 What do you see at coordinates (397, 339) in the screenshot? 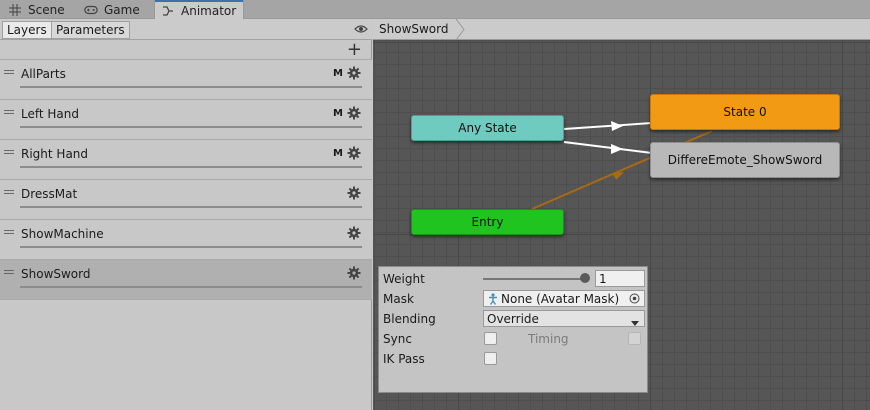
I see `sync-label: Sync` at bounding box center [397, 339].